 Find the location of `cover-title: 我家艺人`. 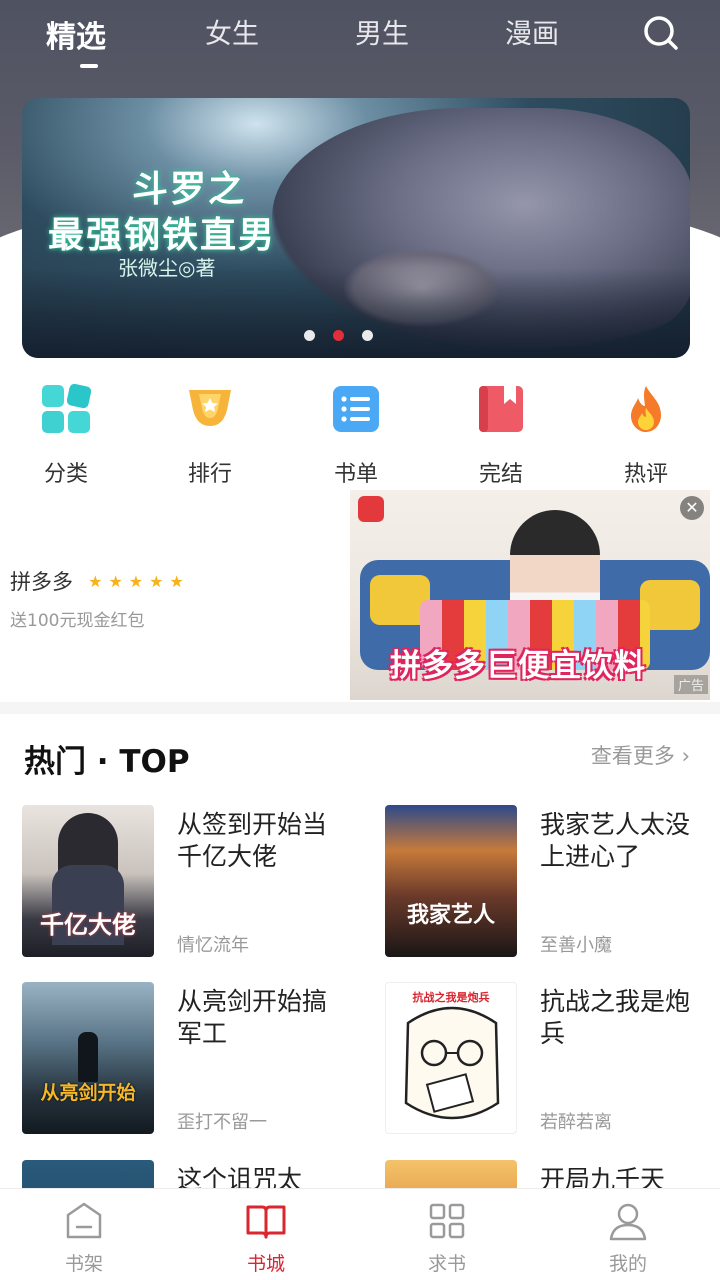

cover-title: 我家艺人 is located at coordinates (450, 915).